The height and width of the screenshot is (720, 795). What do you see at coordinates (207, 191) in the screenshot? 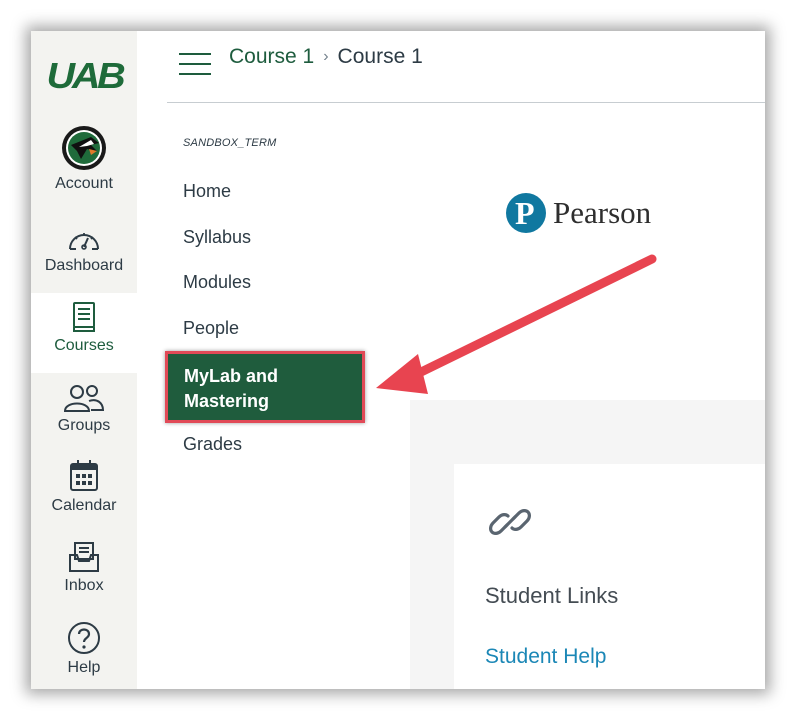
I see `course-nav-home: Home` at bounding box center [207, 191].